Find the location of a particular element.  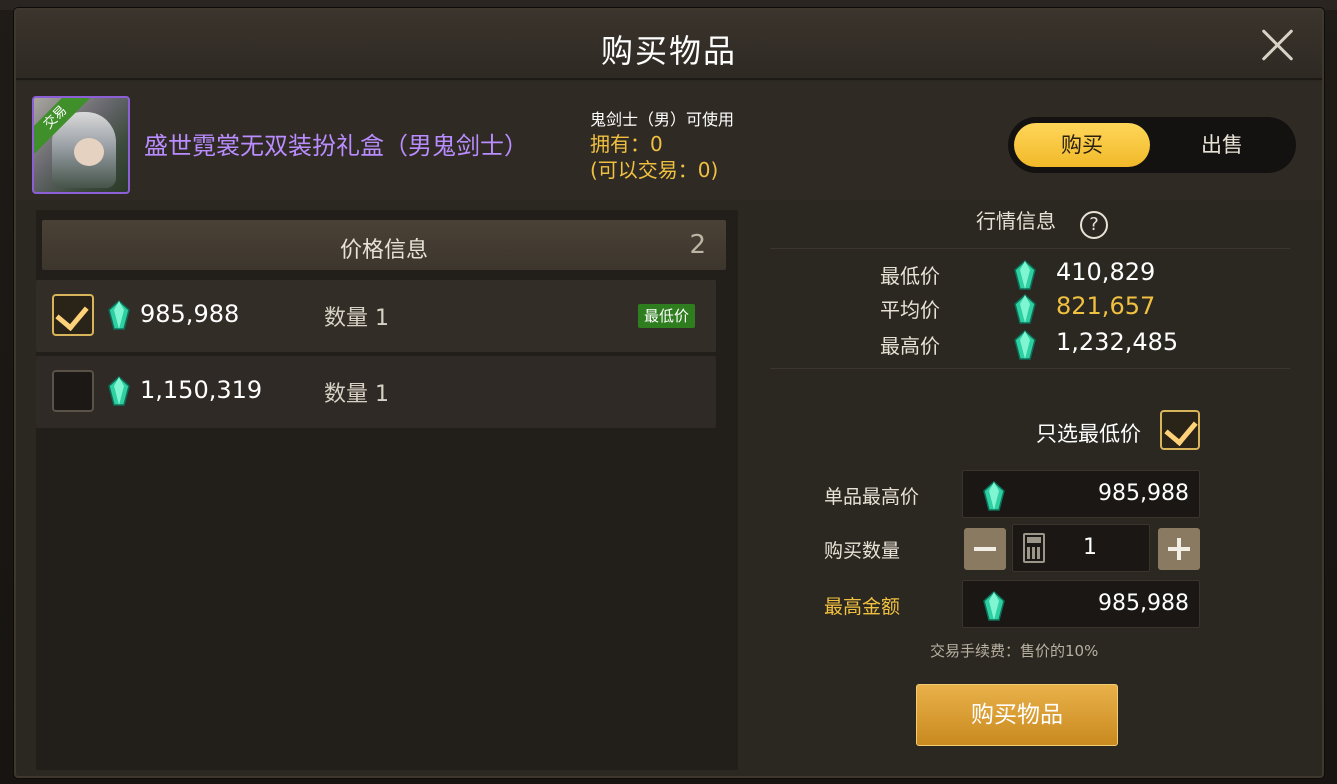

lowest-price-label: 最低价 is located at coordinates (910, 276).